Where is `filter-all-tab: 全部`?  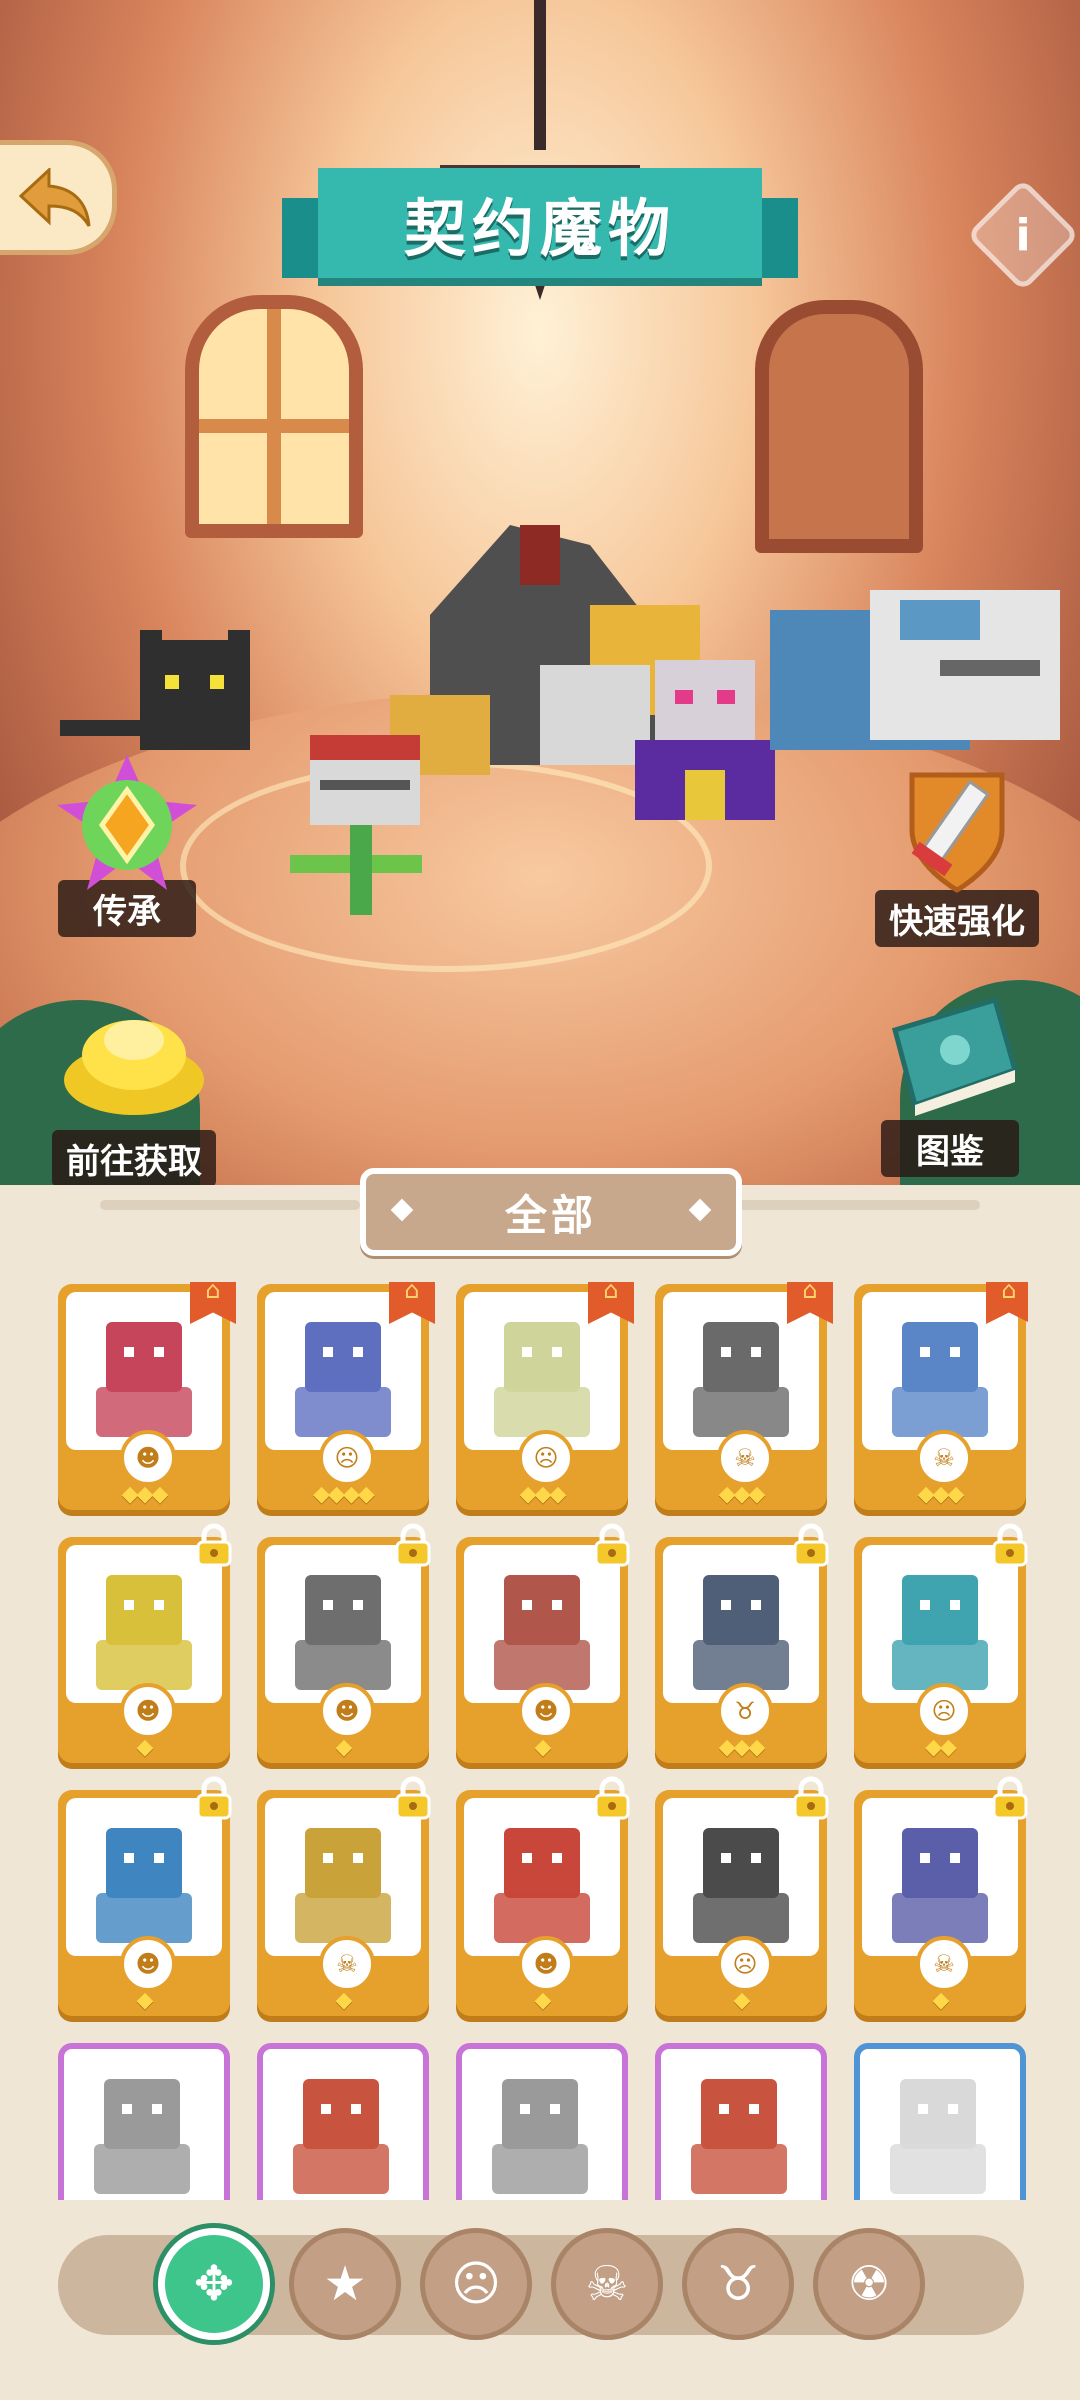
filter-all-tab: 全部 is located at coordinates (551, 1212).